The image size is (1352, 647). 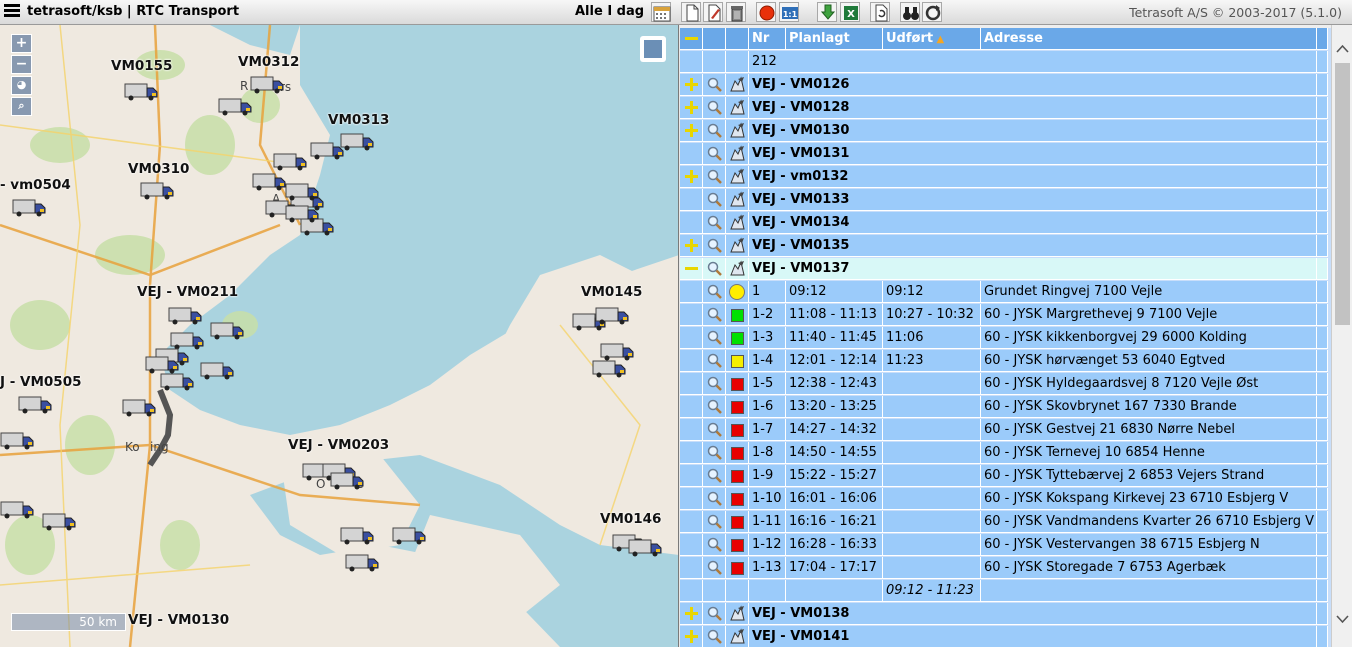 I want to click on scroll-up-arrow-icon, so click(x=1342, y=49).